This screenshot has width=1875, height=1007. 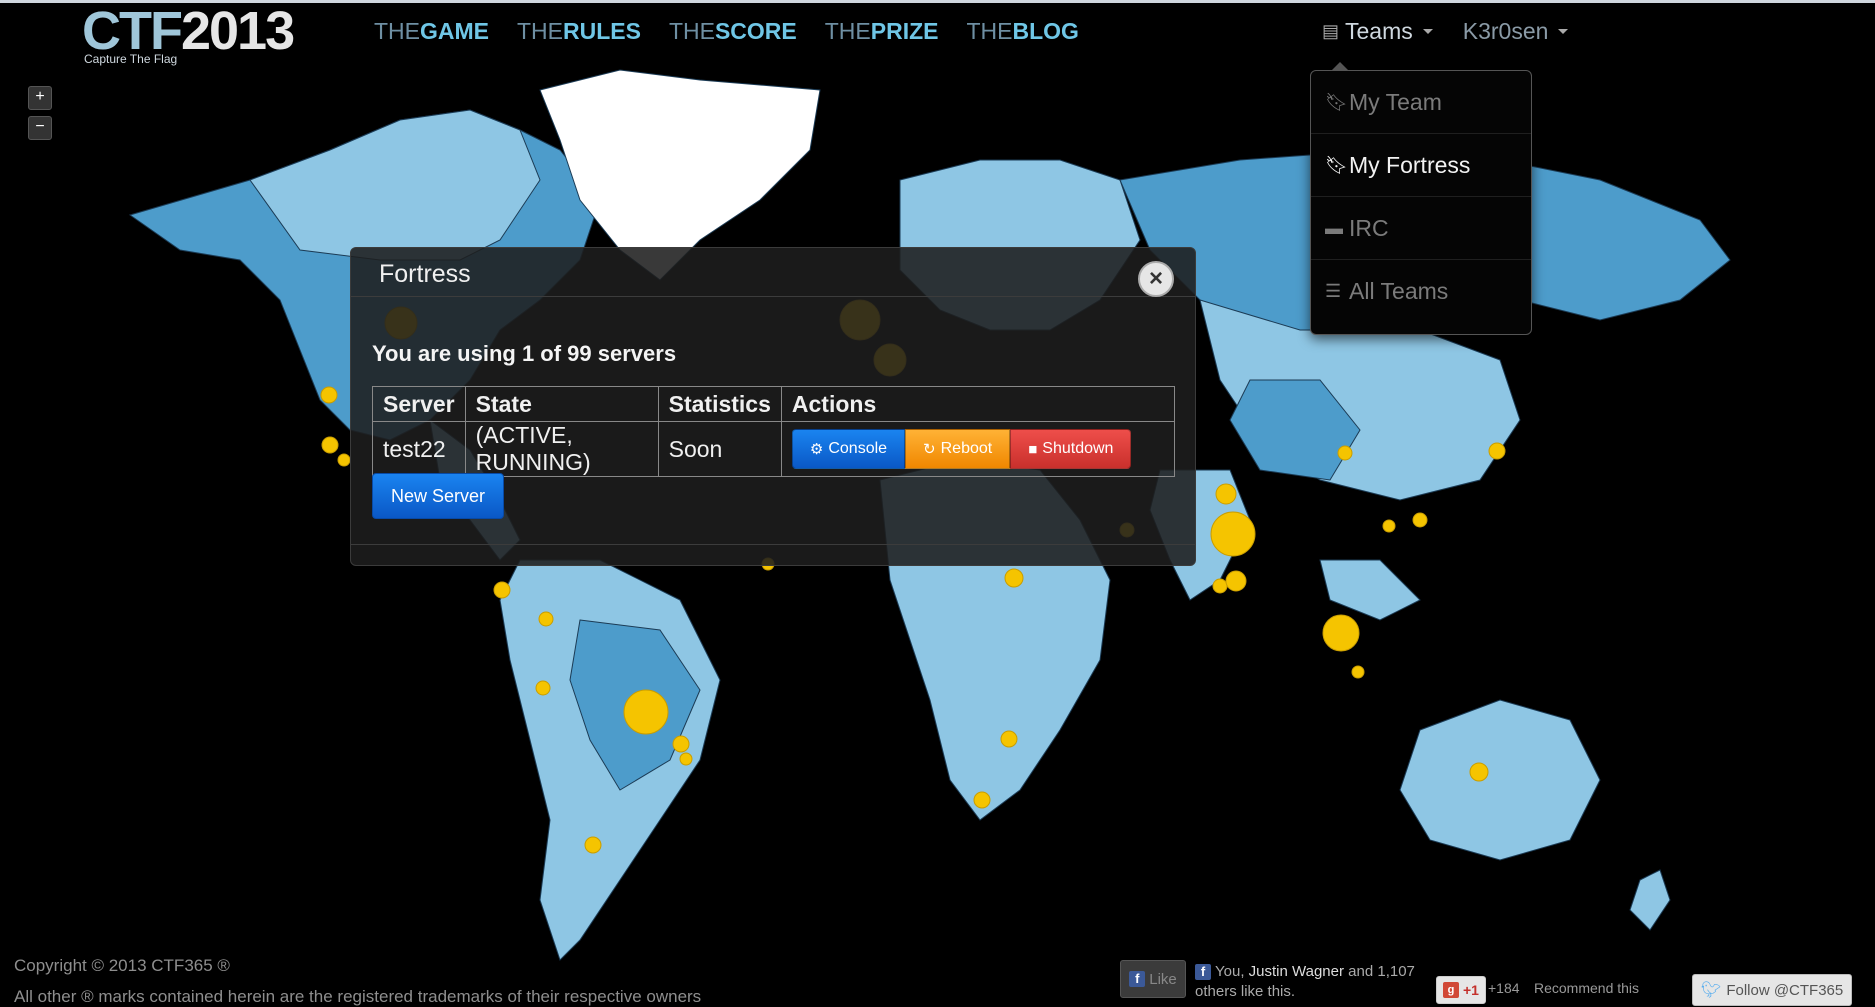 What do you see at coordinates (1772, 990) in the screenshot?
I see `twitter-follow-button: 🐦︎ Follow @CTF365` at bounding box center [1772, 990].